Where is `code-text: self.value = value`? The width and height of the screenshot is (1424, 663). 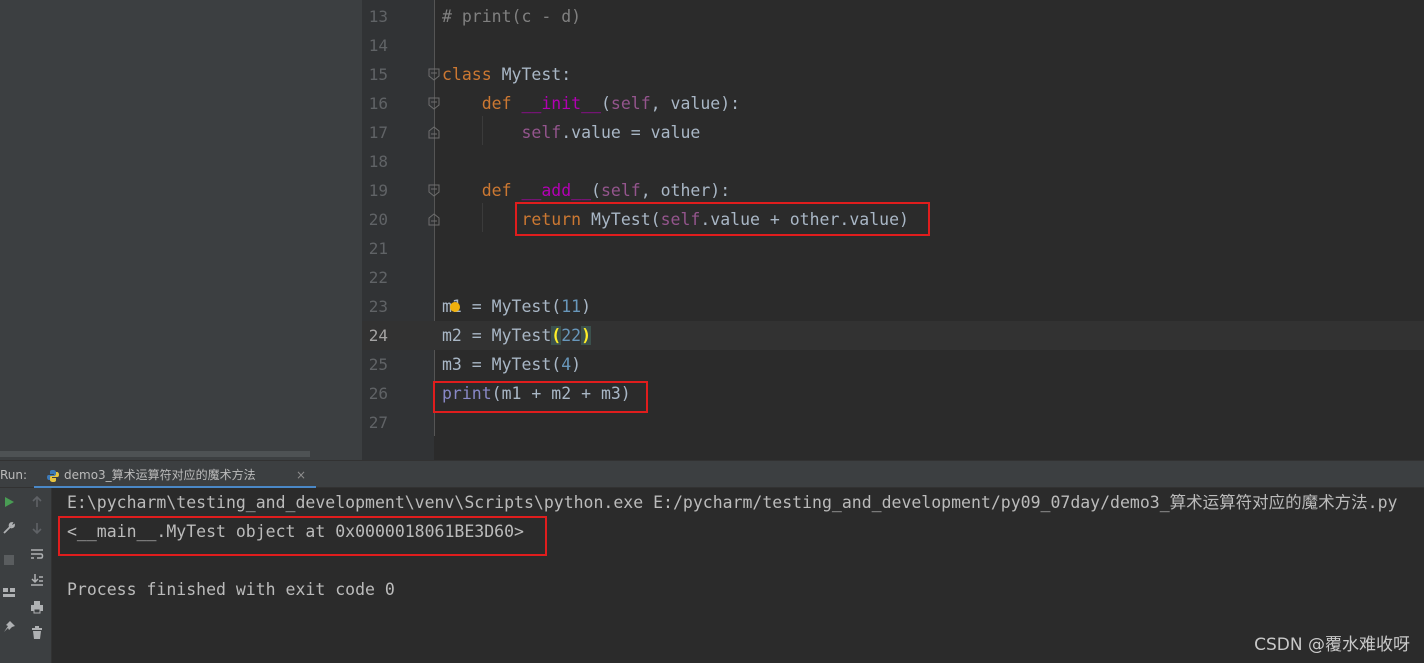
code-text: self.value = value is located at coordinates (571, 132).